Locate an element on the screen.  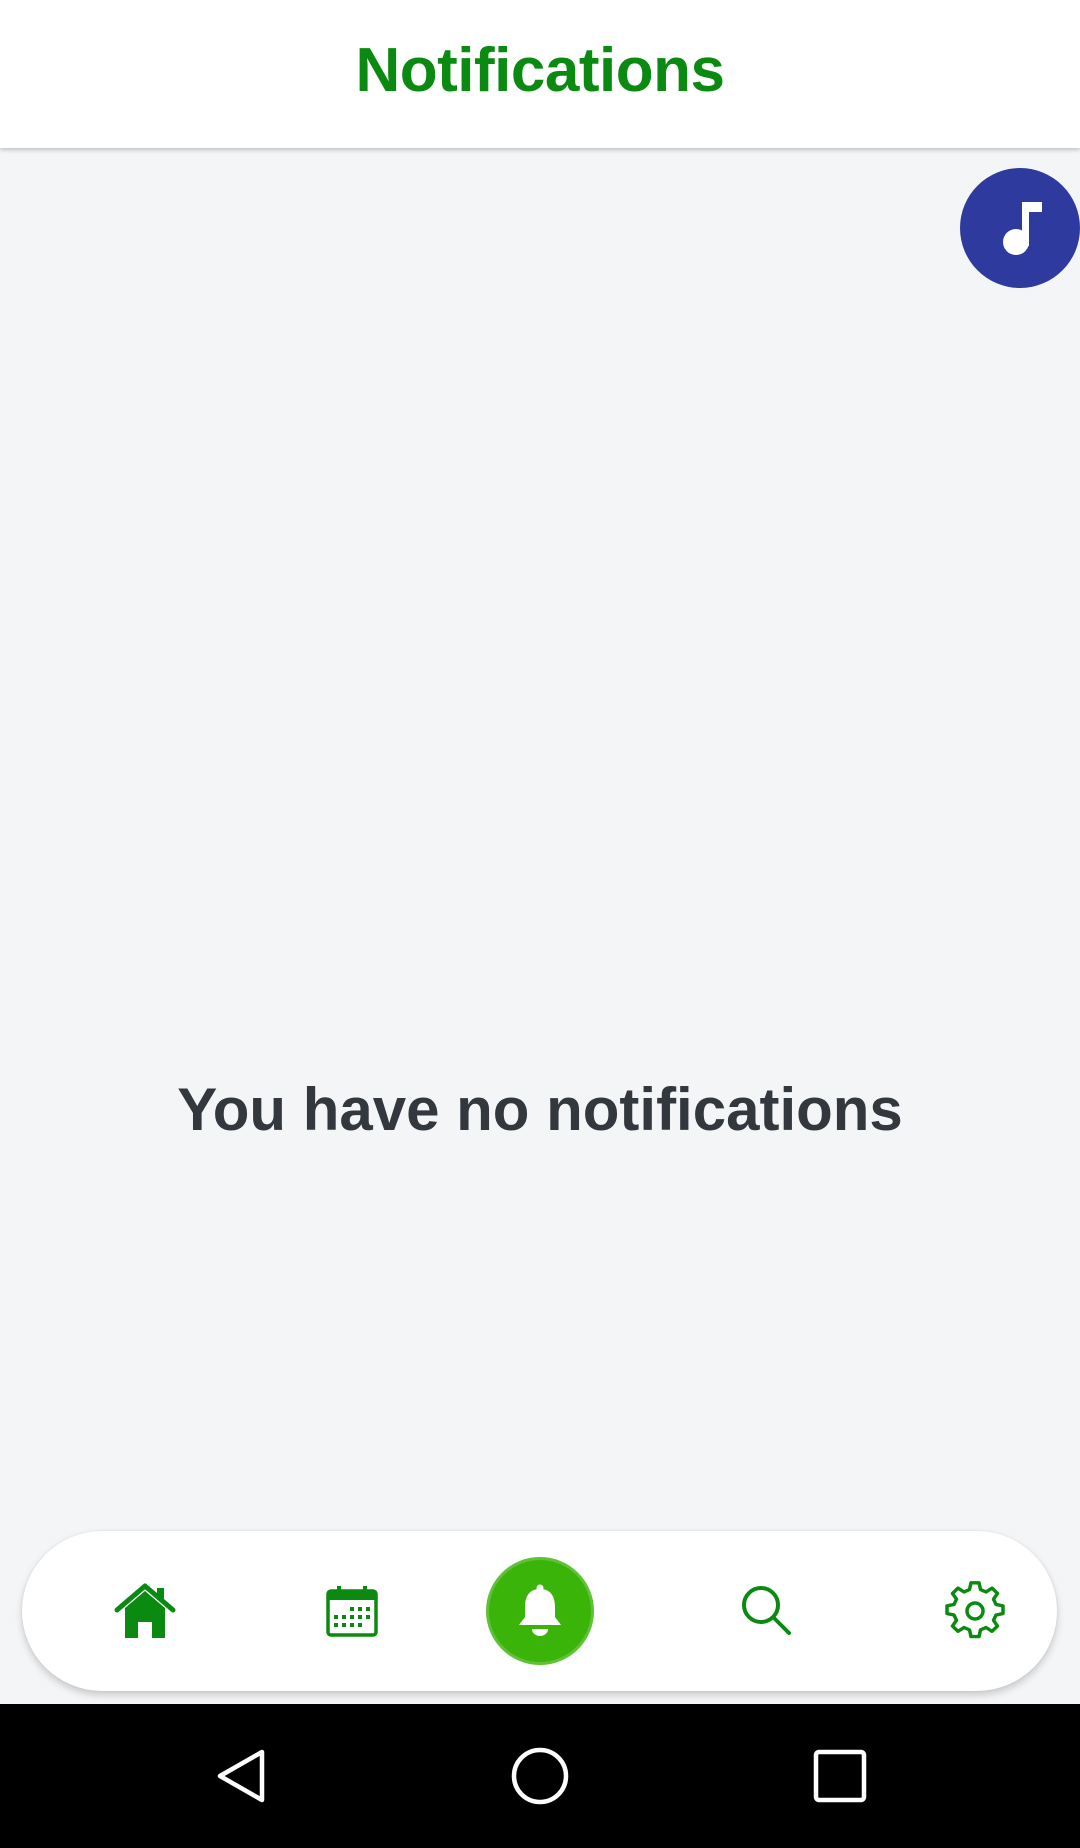
nav-search-button is located at coordinates (767, 1611).